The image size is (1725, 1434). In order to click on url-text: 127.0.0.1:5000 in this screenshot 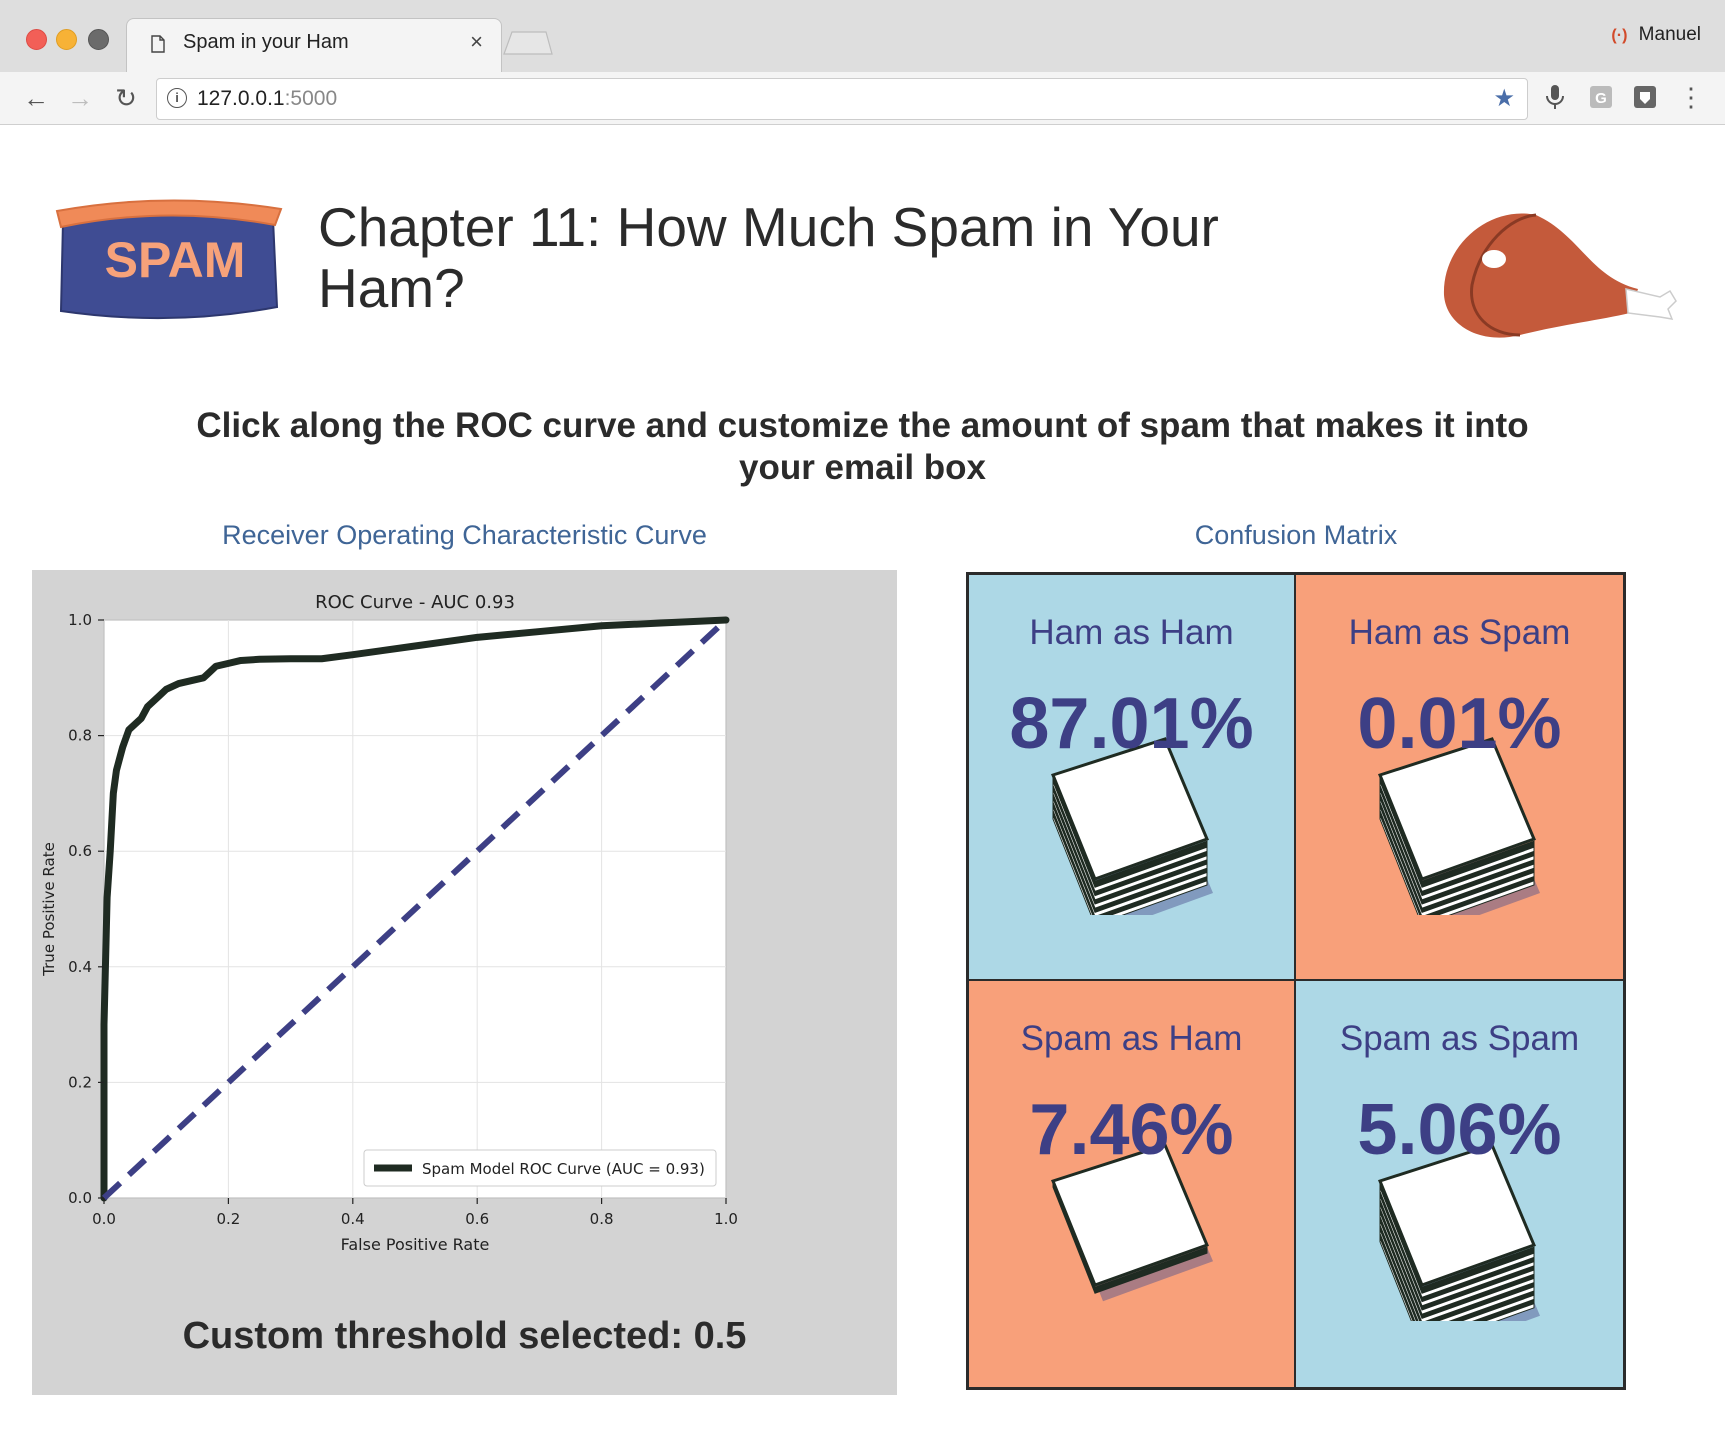, I will do `click(267, 99)`.